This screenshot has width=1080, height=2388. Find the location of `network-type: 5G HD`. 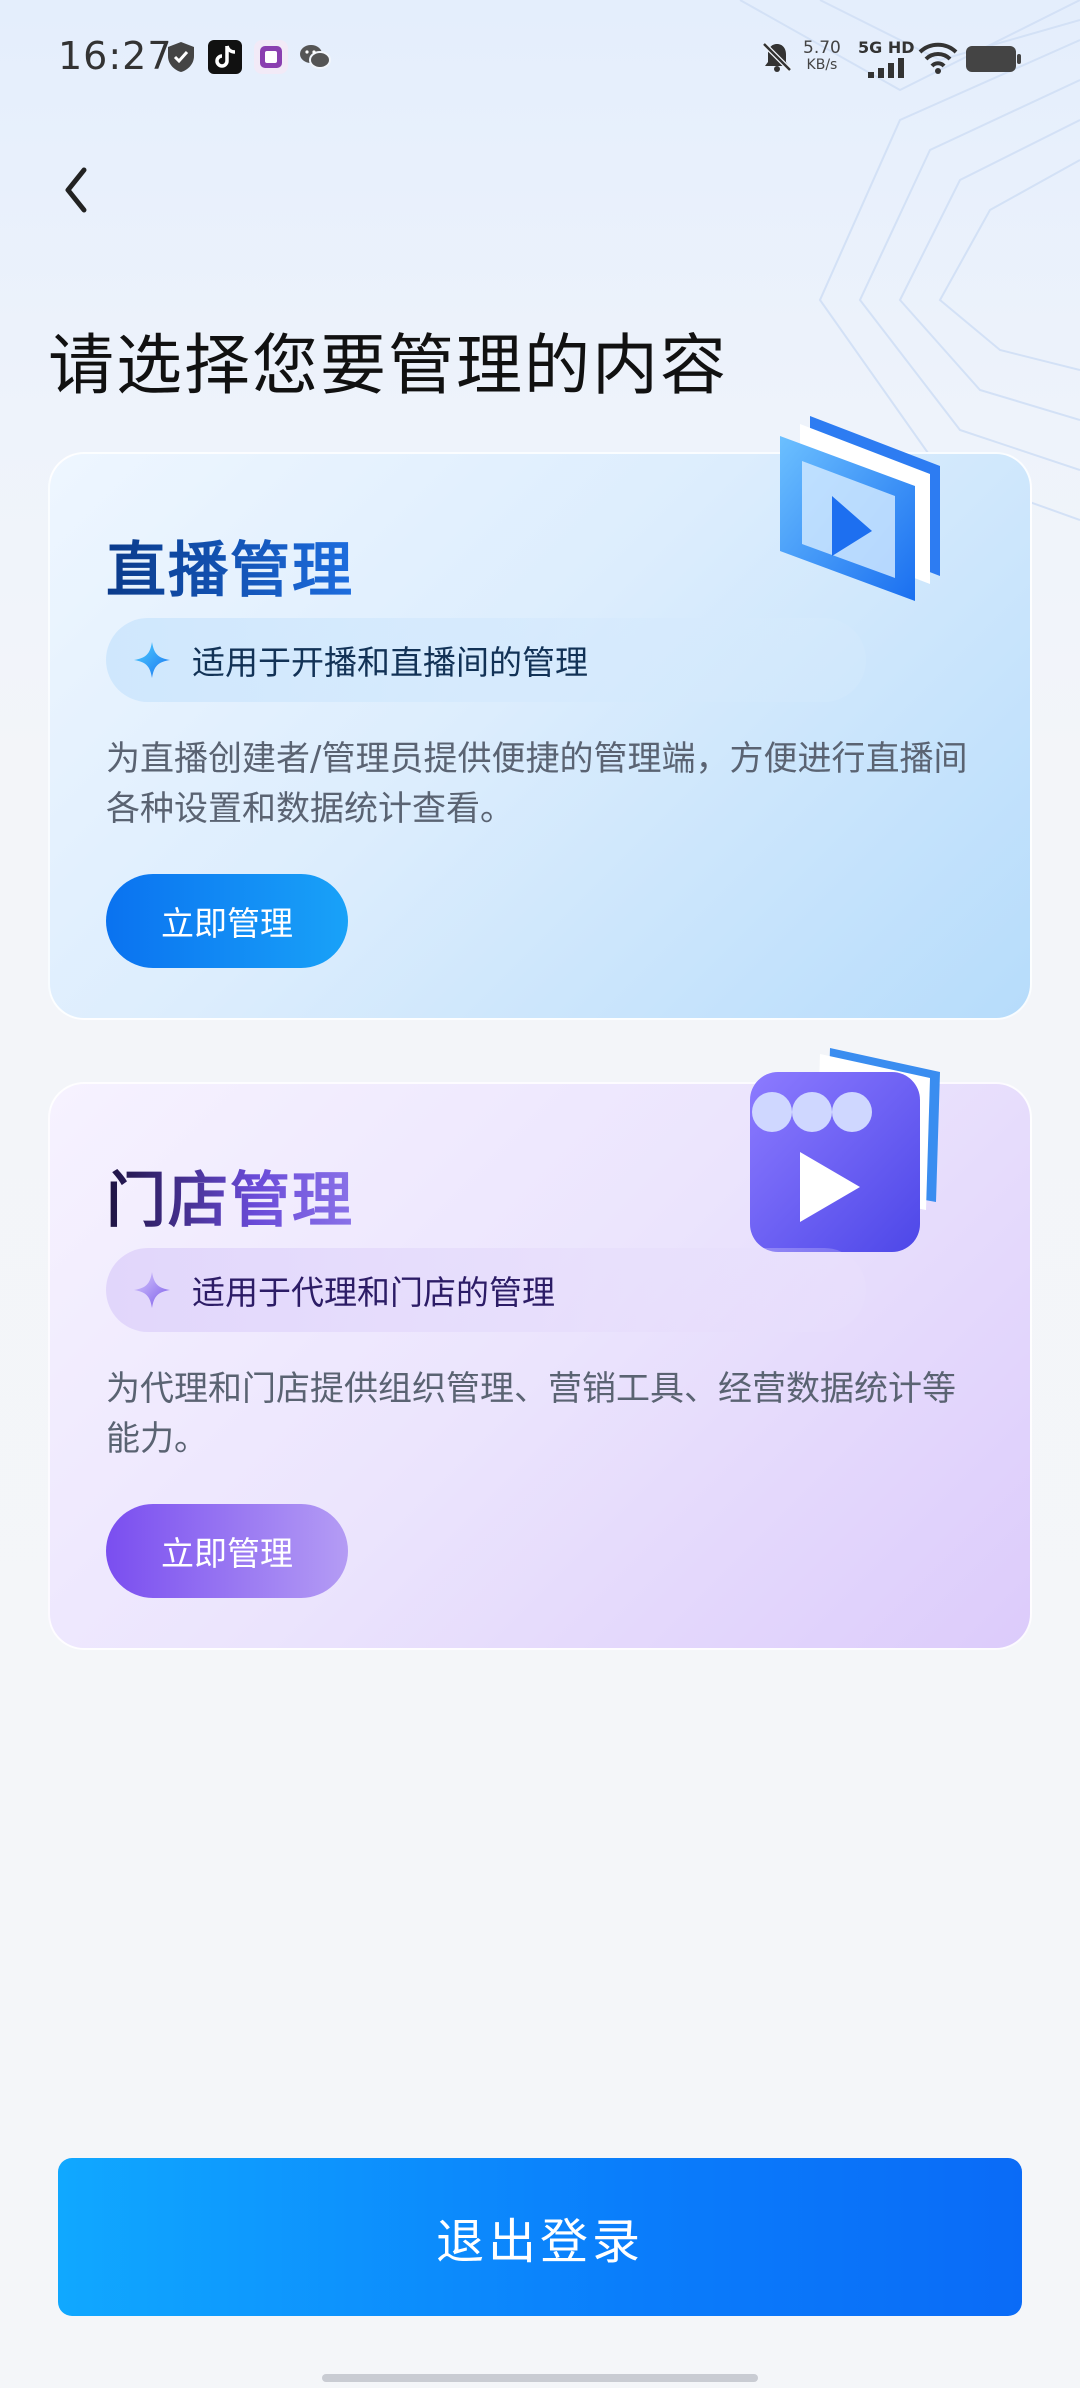

network-type: 5G HD is located at coordinates (886, 47).